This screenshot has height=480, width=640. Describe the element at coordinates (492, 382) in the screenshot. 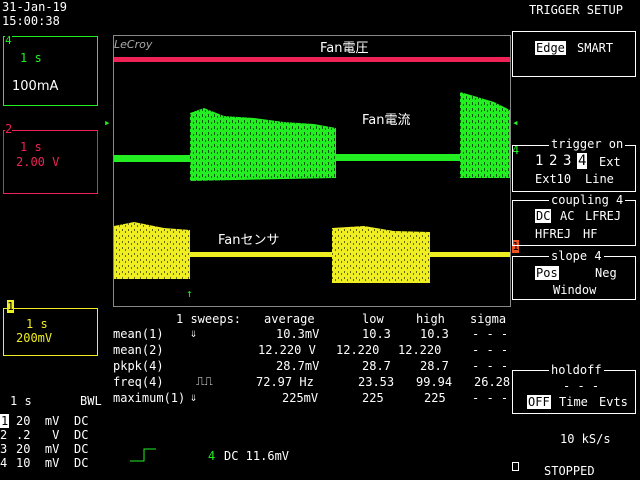

I see `meas-sigma: 26.28` at that location.